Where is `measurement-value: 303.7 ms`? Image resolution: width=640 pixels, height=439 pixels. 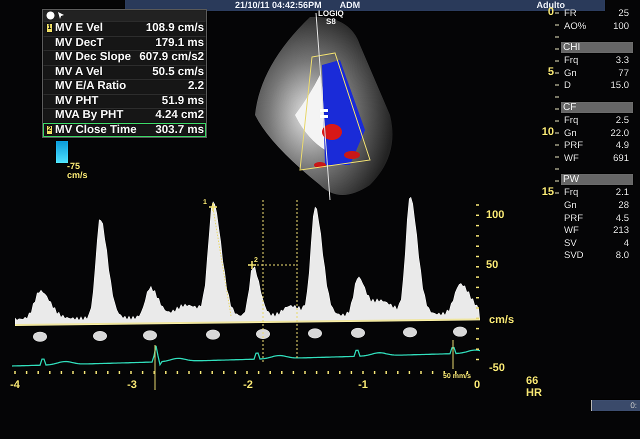 measurement-value: 303.7 ms is located at coordinates (180, 130).